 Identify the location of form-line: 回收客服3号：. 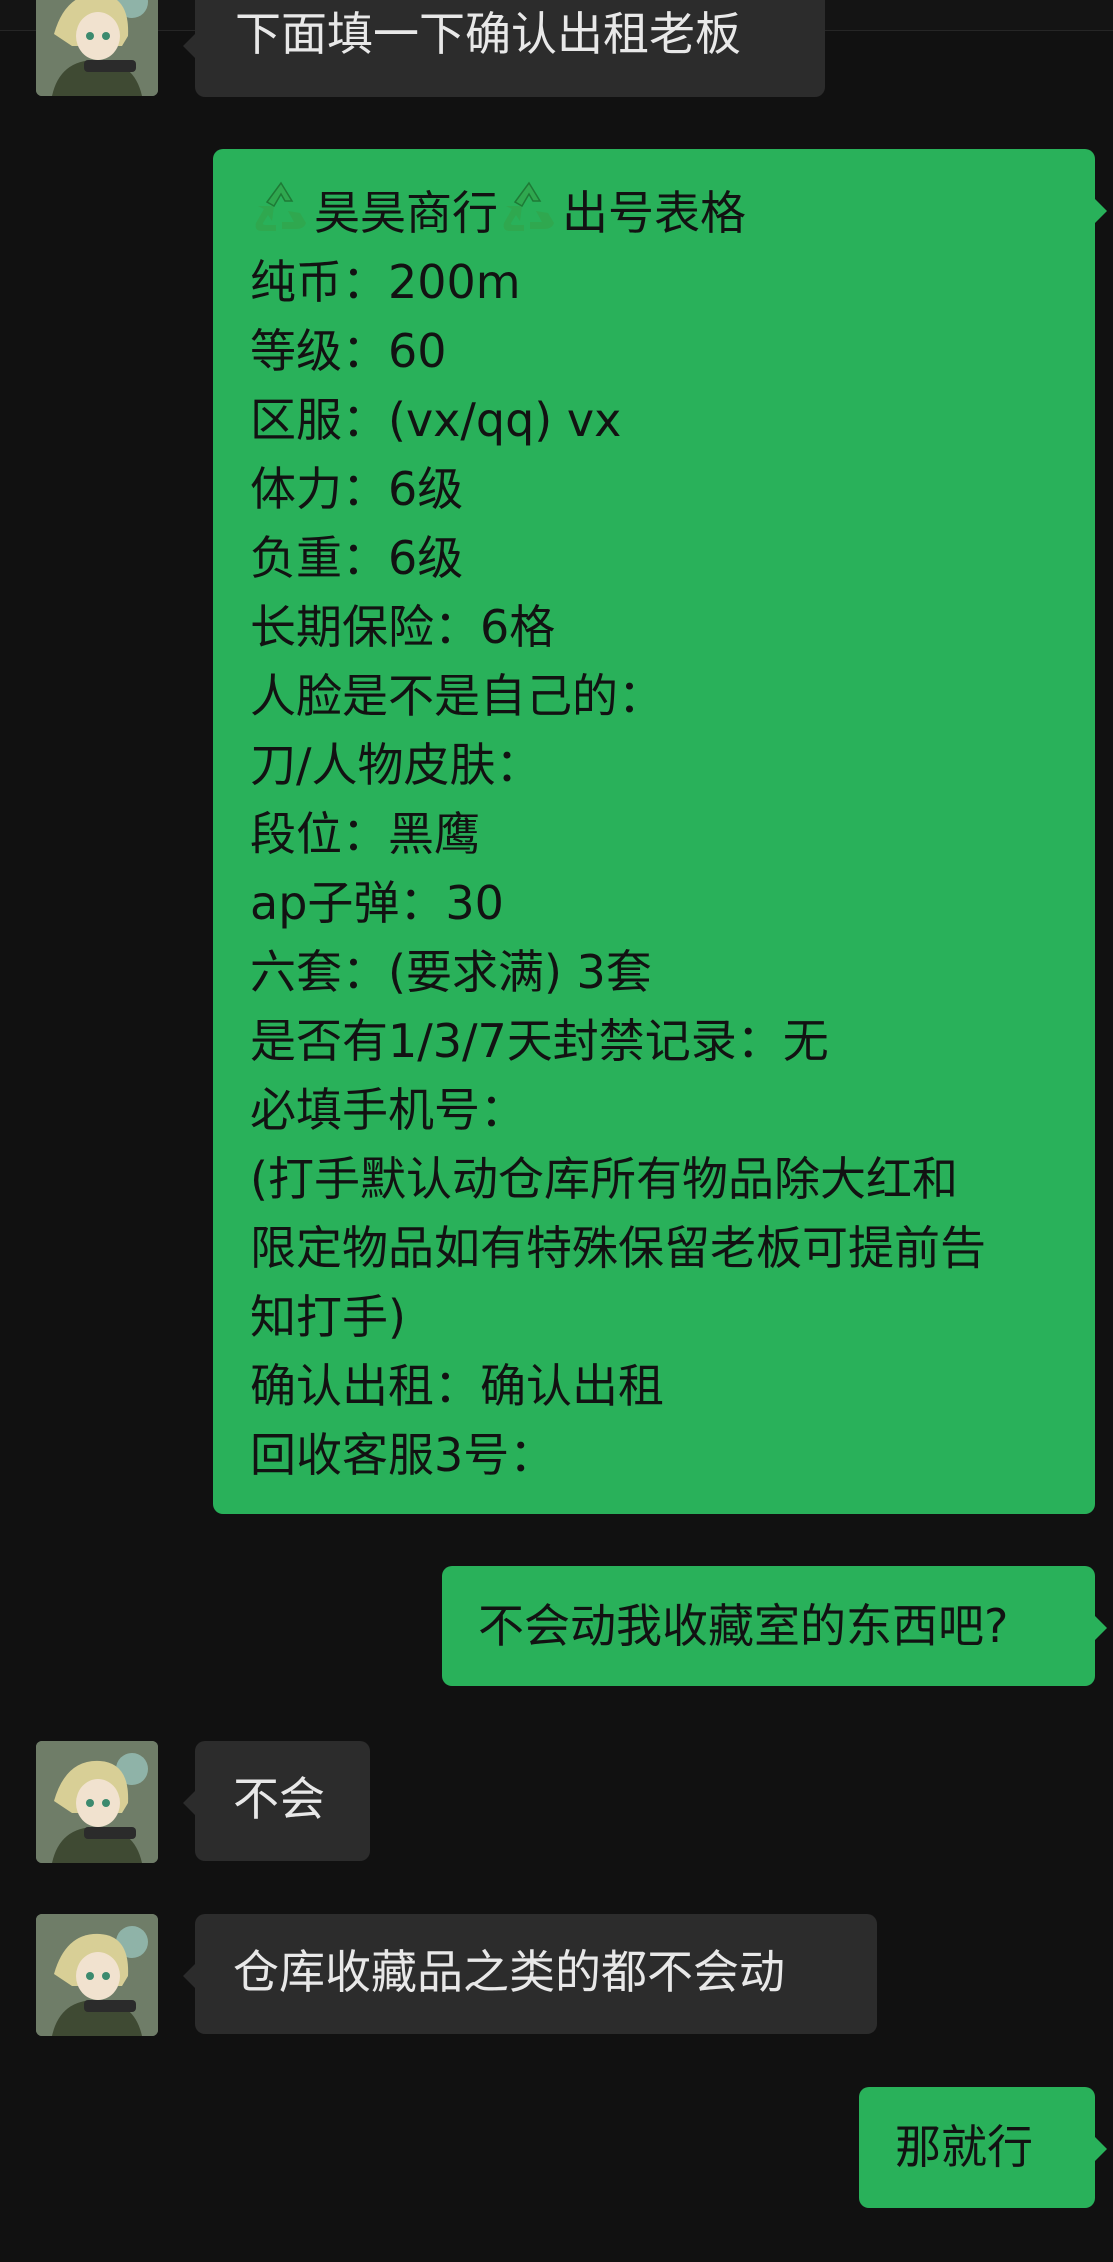
(403, 1455).